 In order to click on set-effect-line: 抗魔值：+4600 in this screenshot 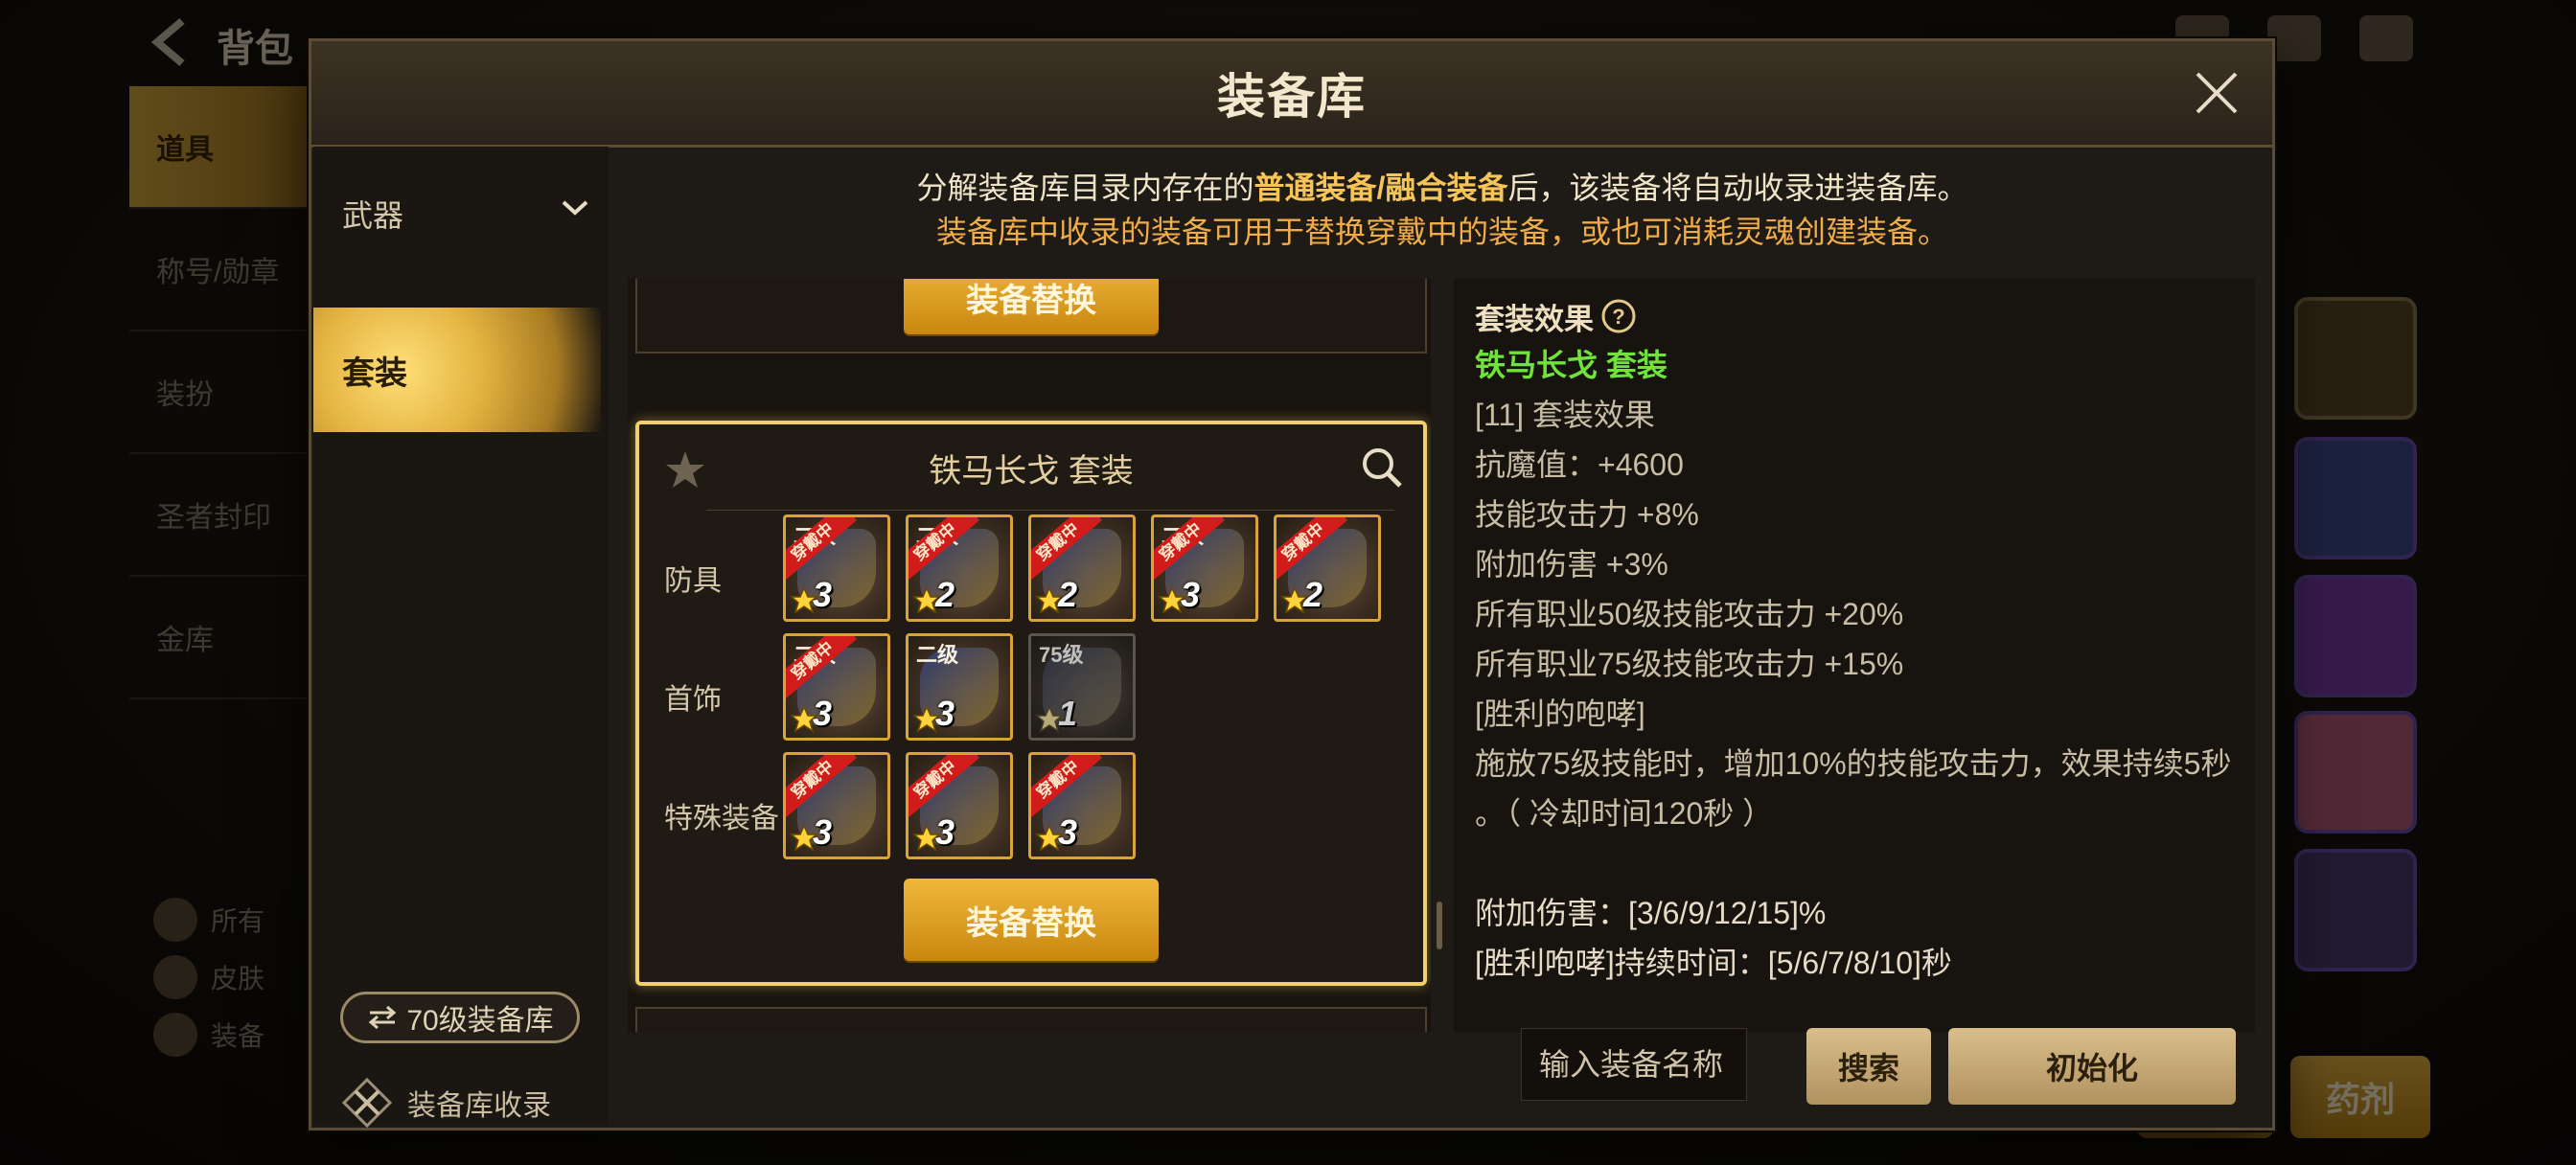, I will do `click(1579, 464)`.